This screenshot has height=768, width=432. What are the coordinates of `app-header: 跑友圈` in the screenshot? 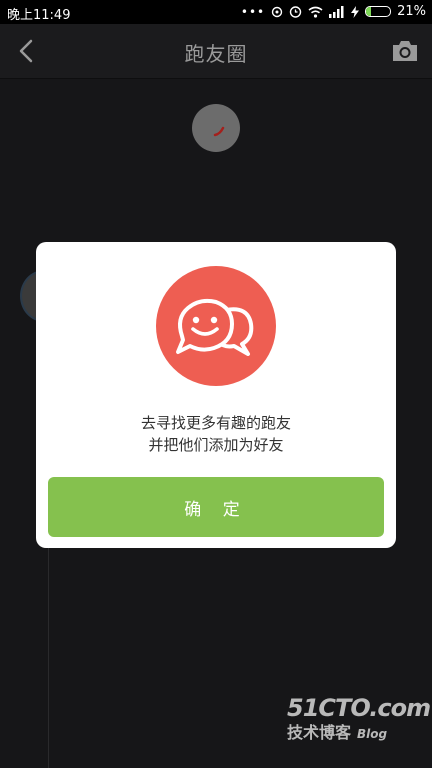 It's located at (216, 51).